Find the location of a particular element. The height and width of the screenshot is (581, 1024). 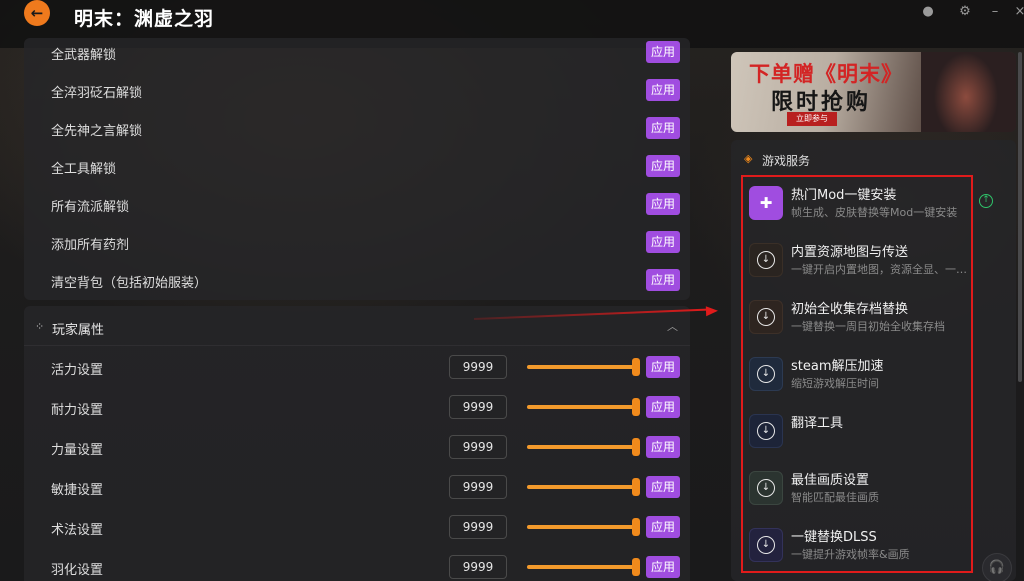

promo-banner: 下单赠《明末》 限时抢购 立即参与 is located at coordinates (873, 92).